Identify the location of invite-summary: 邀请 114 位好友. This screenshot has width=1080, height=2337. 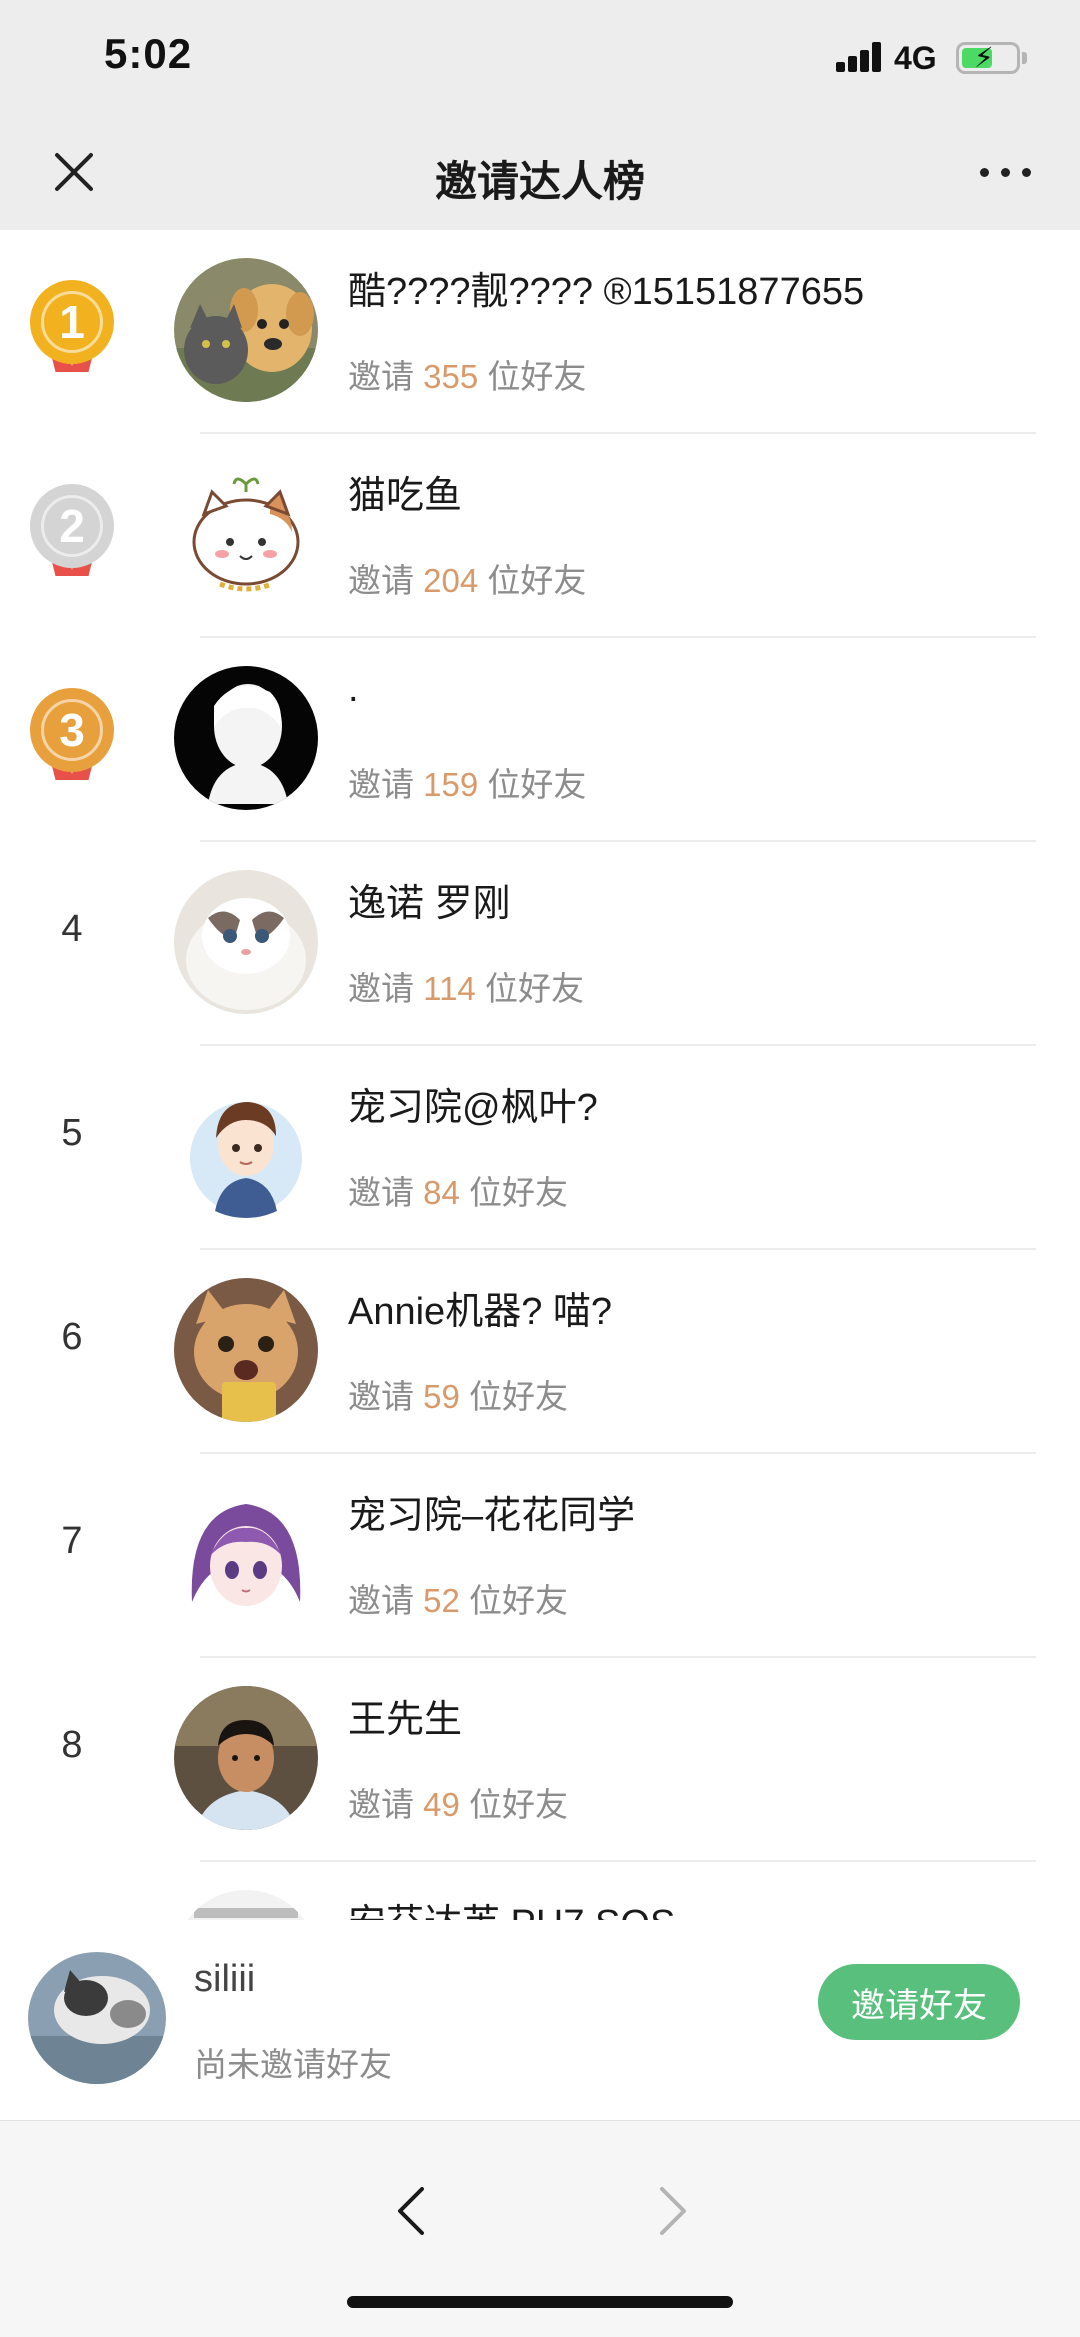
(466, 988).